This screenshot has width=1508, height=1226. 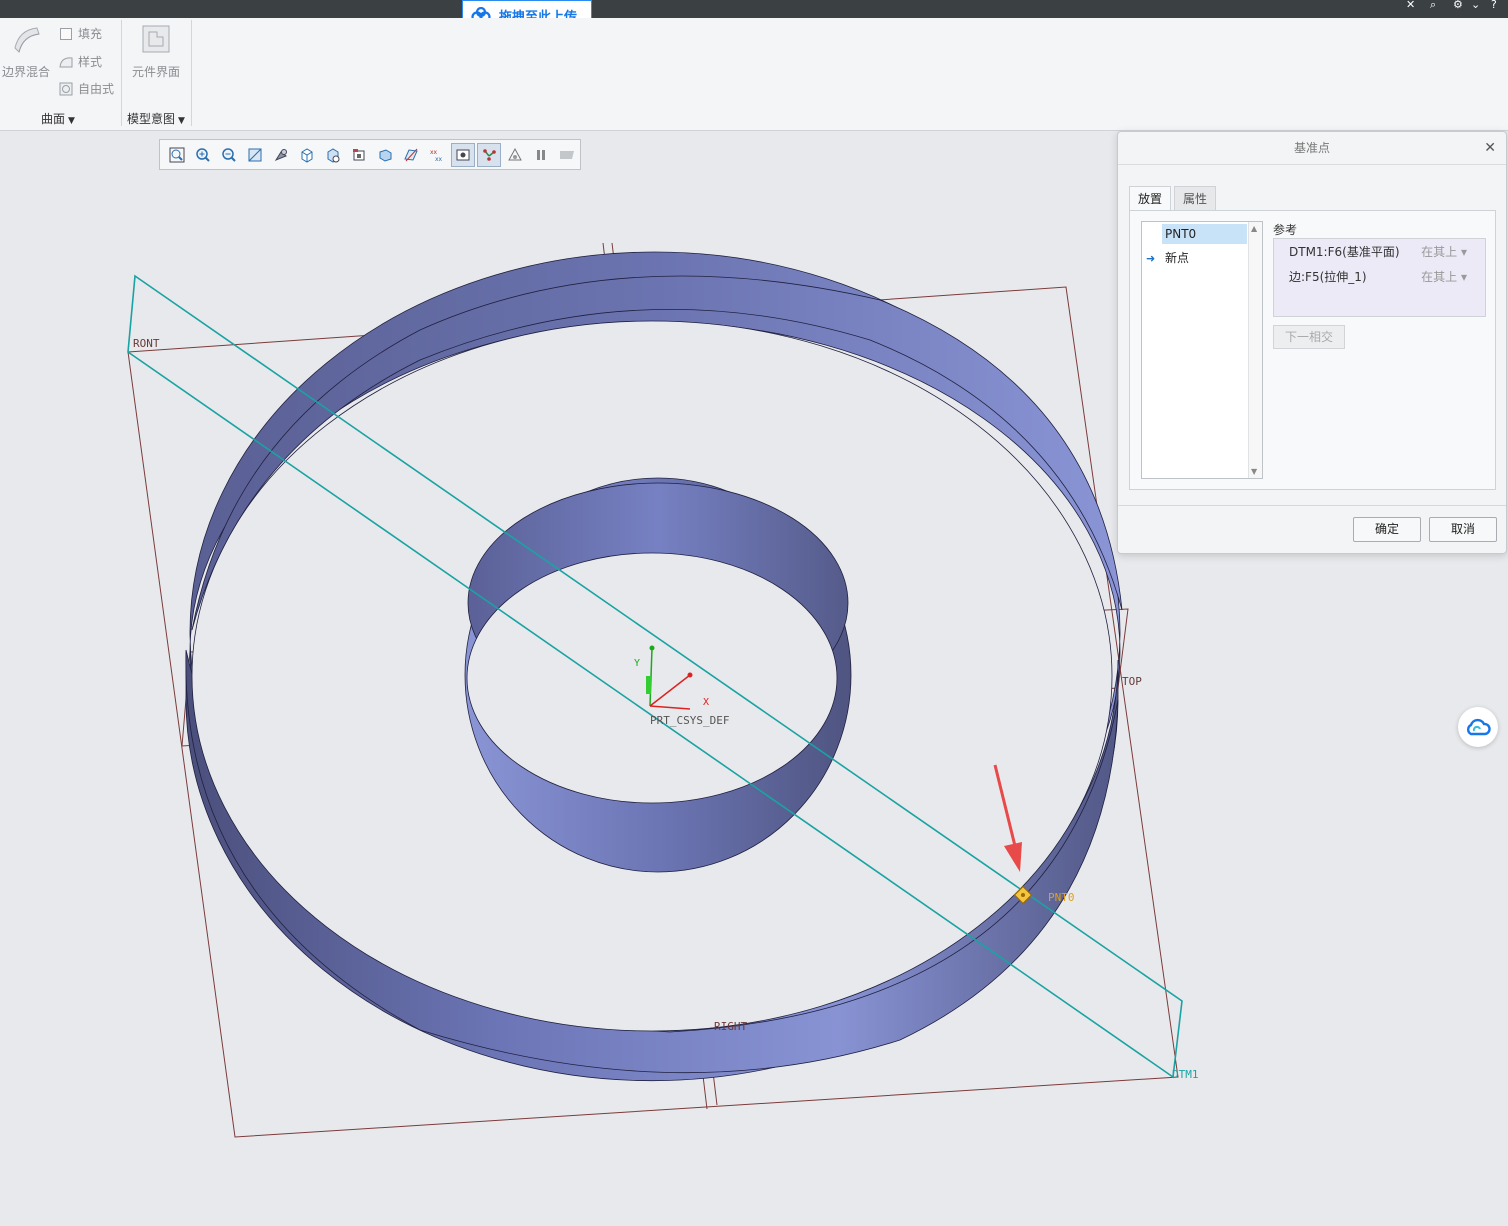 What do you see at coordinates (1150, 198) in the screenshot?
I see `tab-placement: 放置` at bounding box center [1150, 198].